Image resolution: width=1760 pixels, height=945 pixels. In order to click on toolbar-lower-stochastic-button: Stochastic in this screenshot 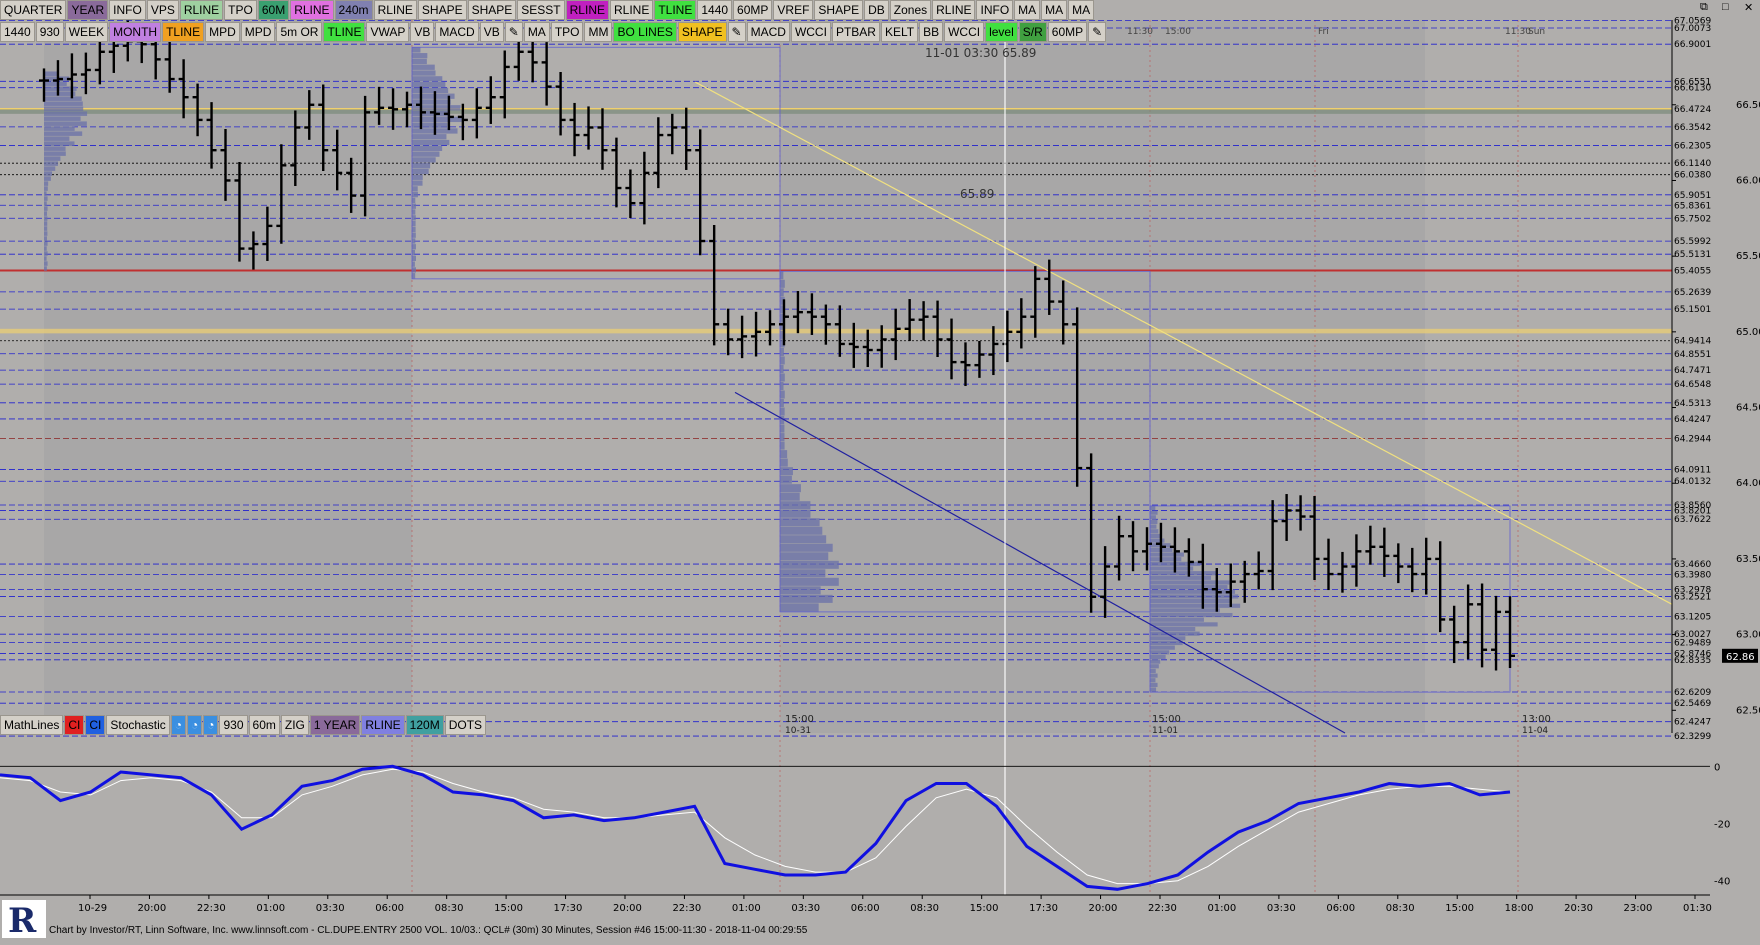, I will do `click(138, 725)`.